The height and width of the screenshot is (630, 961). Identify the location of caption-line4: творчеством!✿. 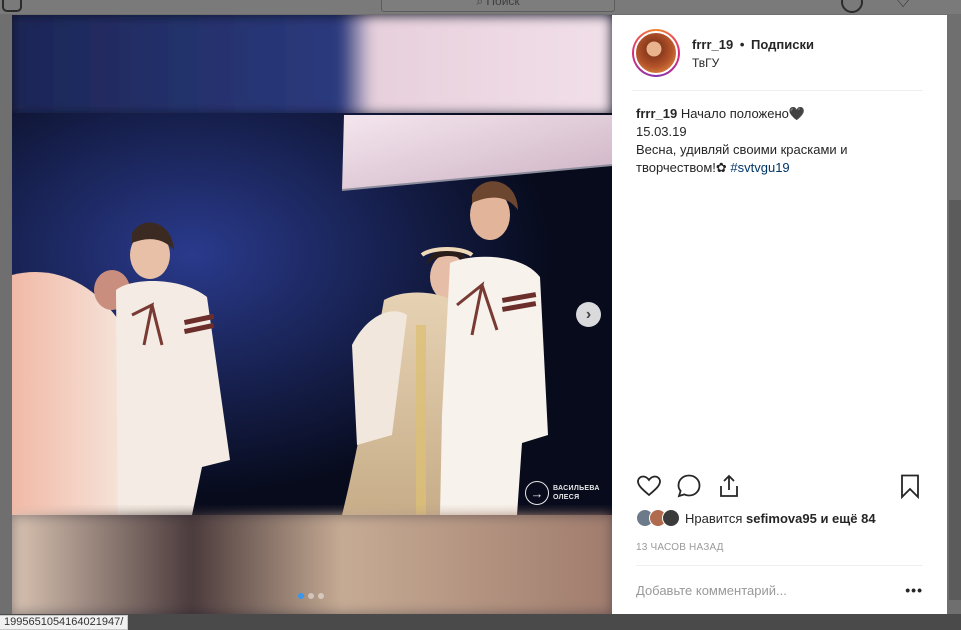
(683, 167).